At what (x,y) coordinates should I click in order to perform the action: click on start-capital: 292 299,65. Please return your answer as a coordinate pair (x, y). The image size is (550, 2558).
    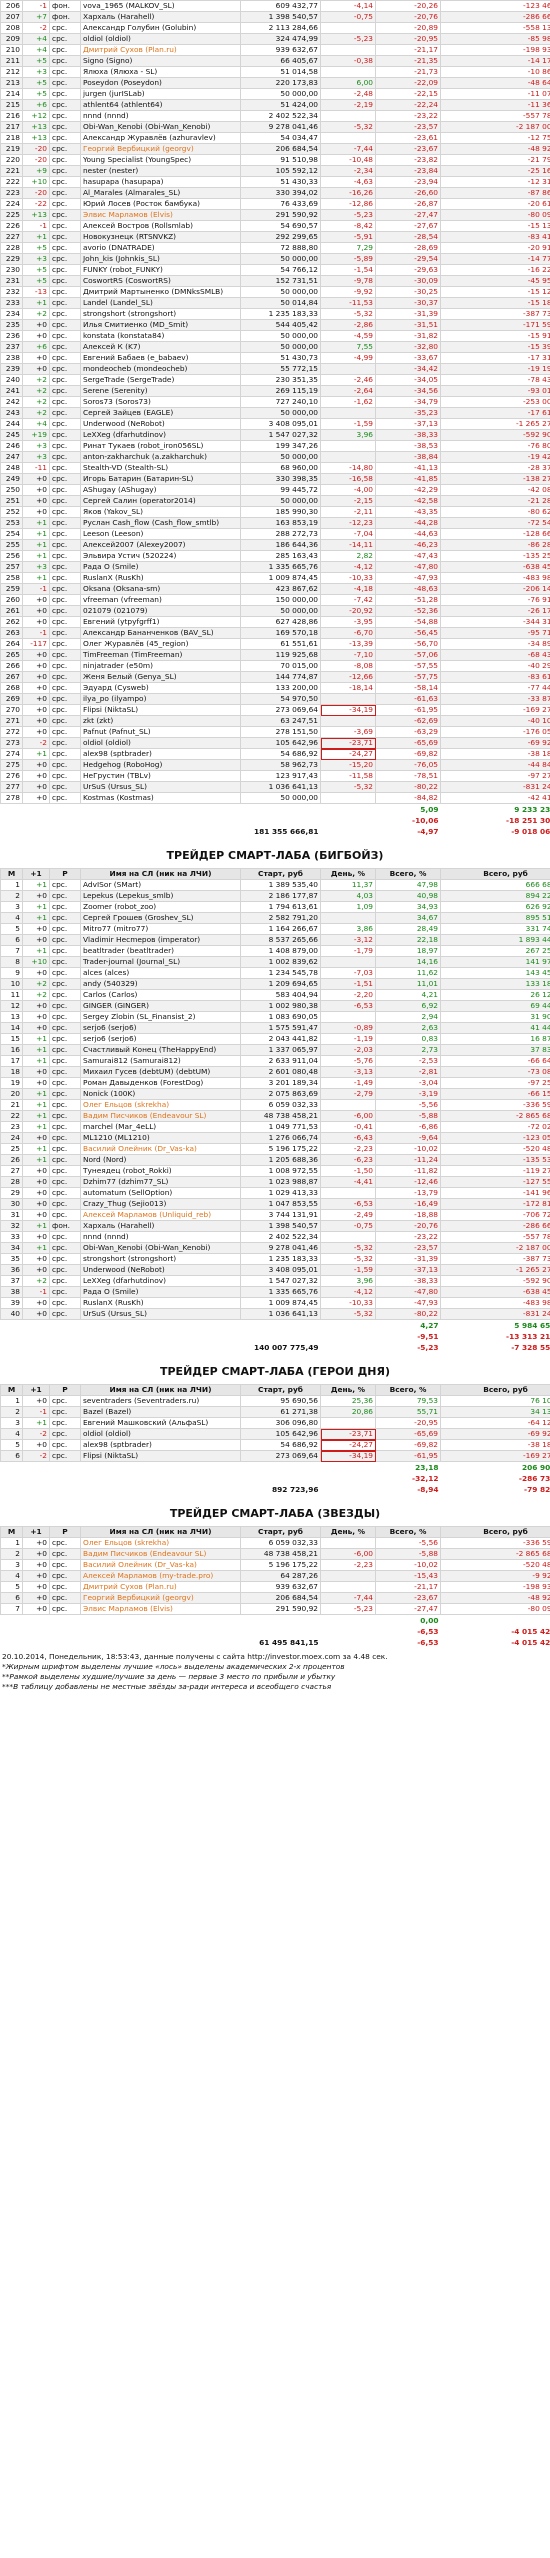
    Looking at the image, I should click on (280, 237).